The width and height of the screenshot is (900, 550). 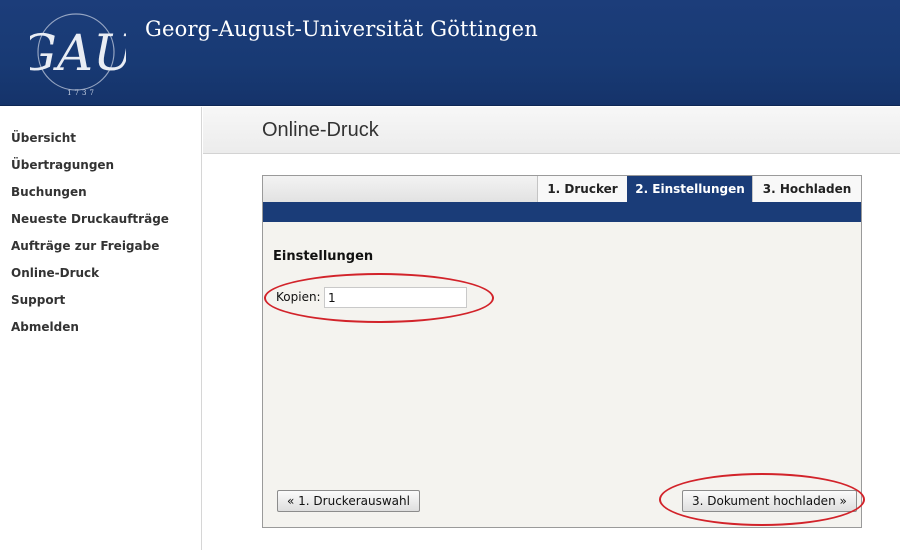 I want to click on back-to-printer-button: « 1. Druckerauswahl, so click(x=348, y=501).